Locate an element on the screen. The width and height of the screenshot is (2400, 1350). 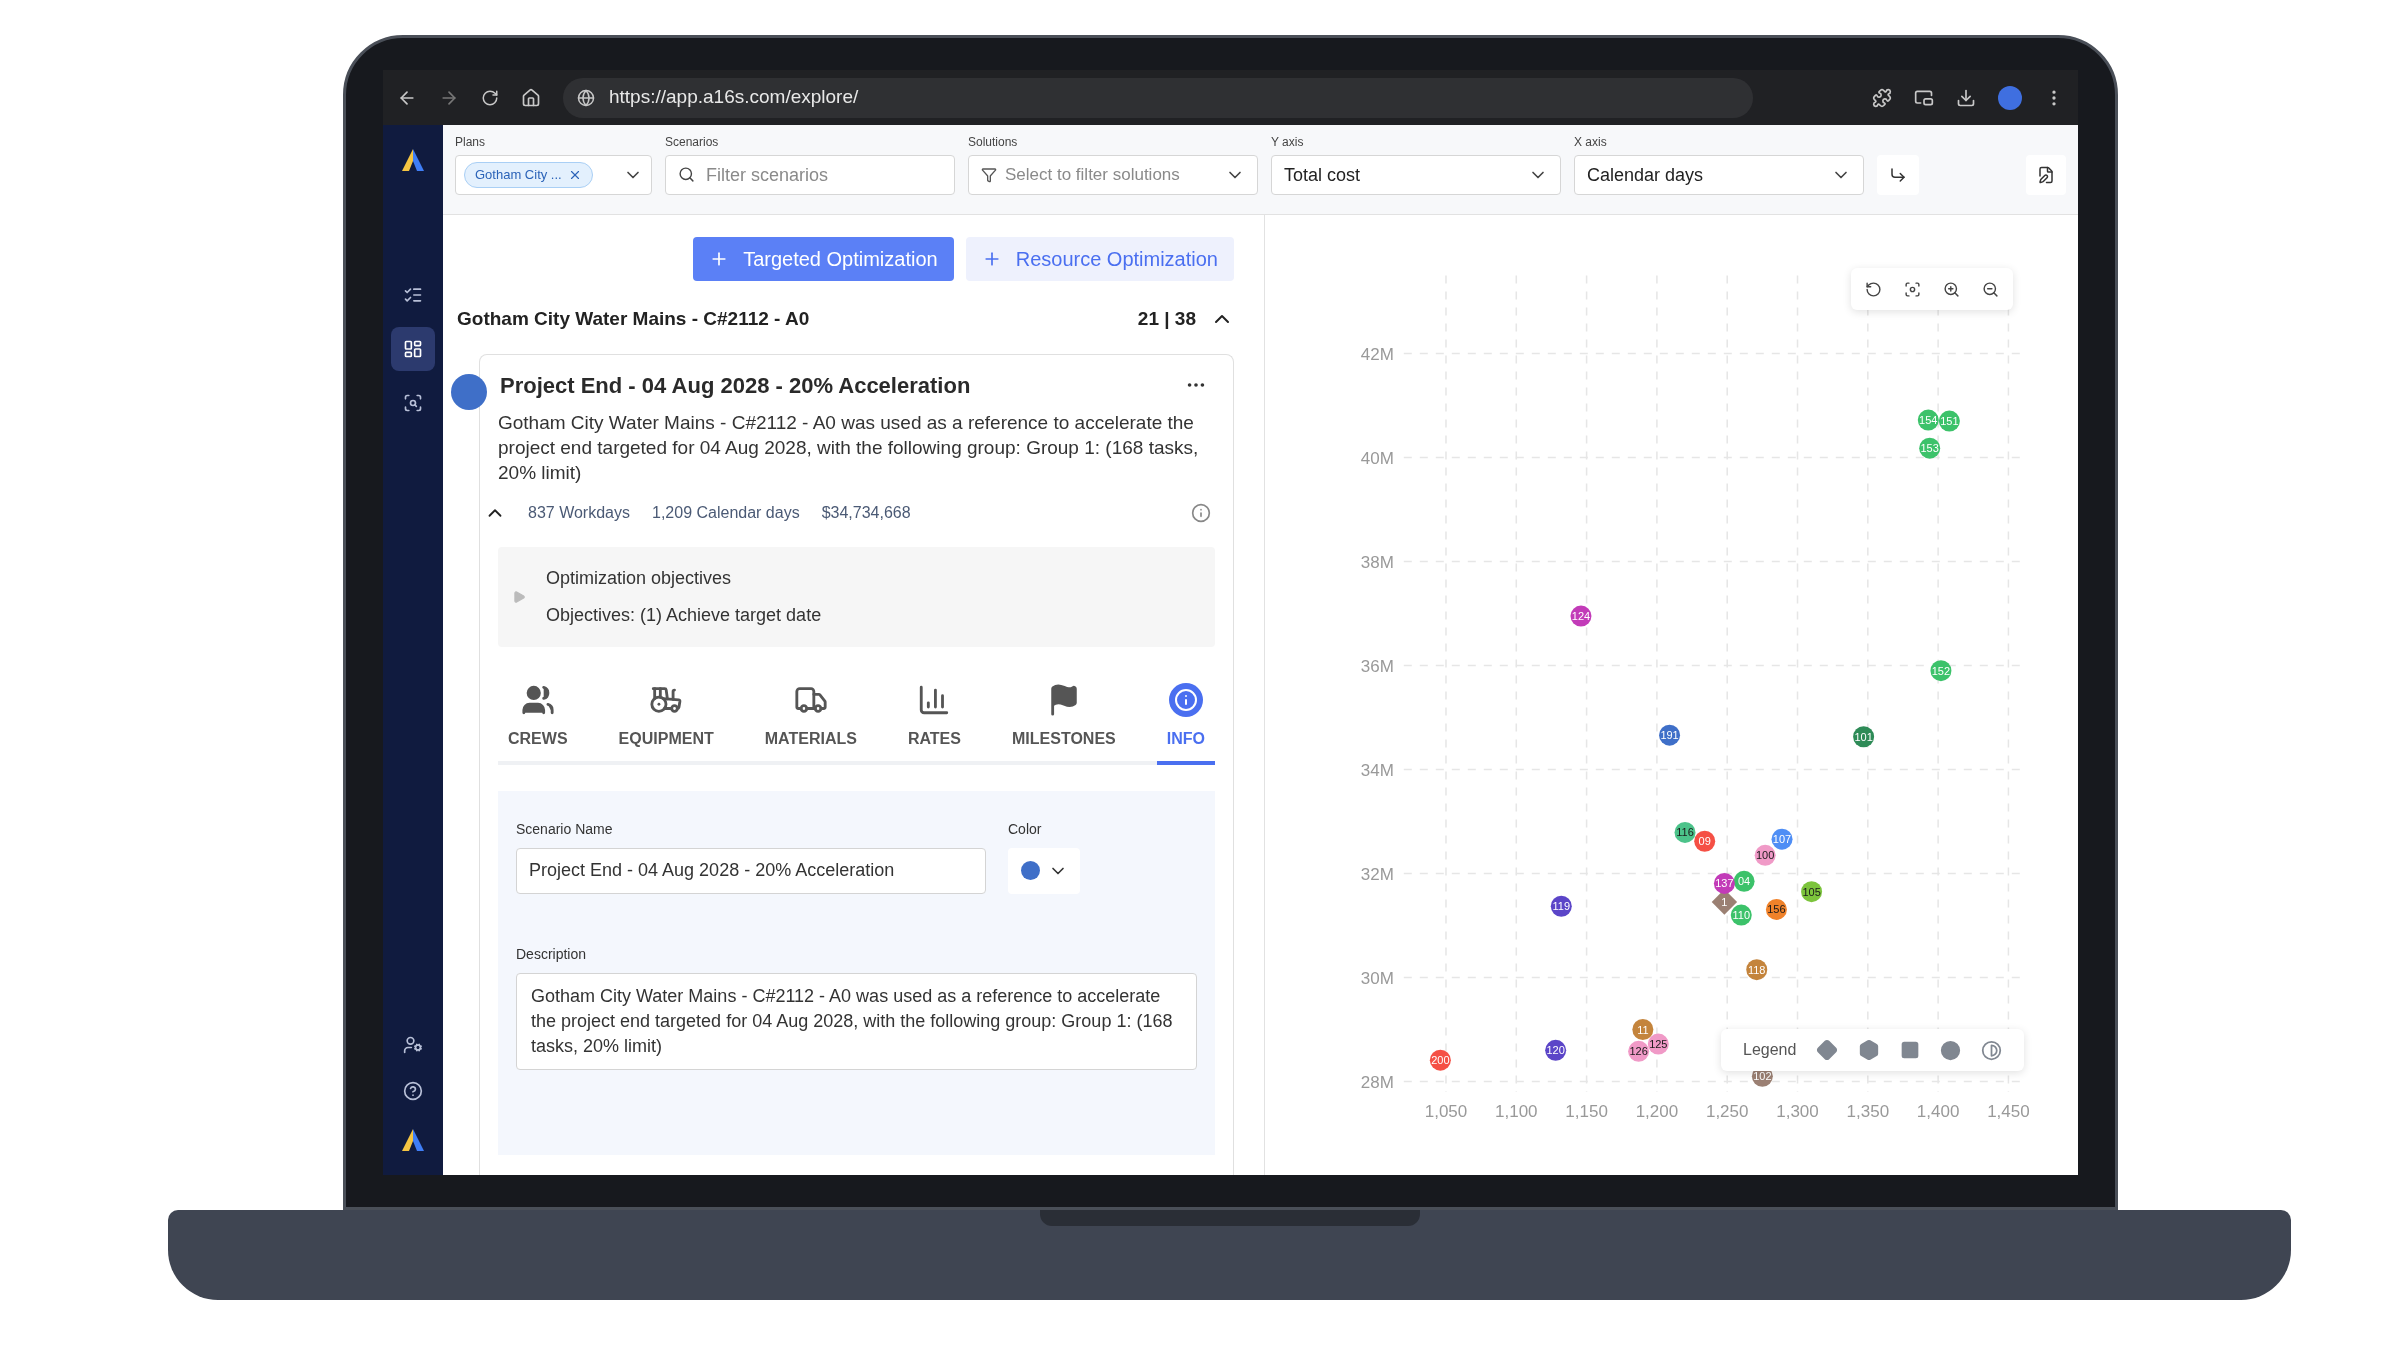
data-point: 118 is located at coordinates (1757, 970).